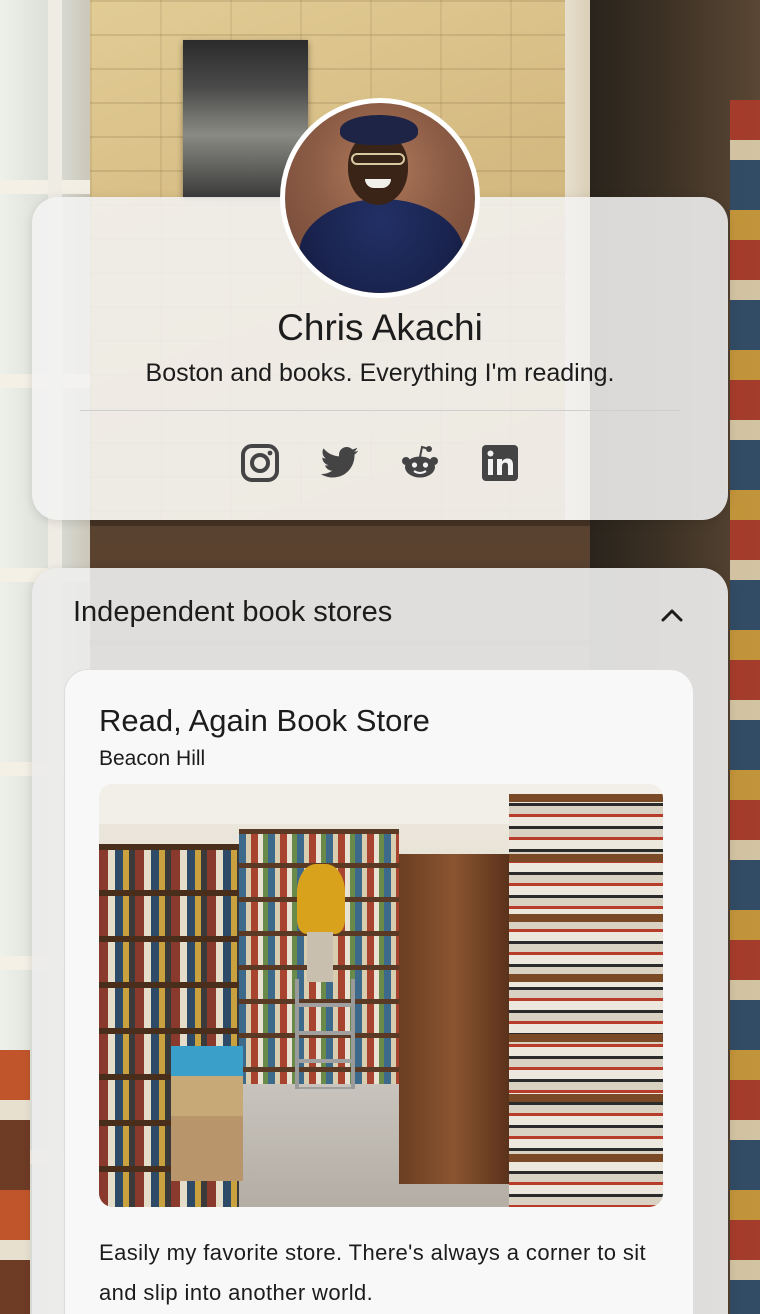 The height and width of the screenshot is (1314, 760). I want to click on social-links, so click(380, 463).